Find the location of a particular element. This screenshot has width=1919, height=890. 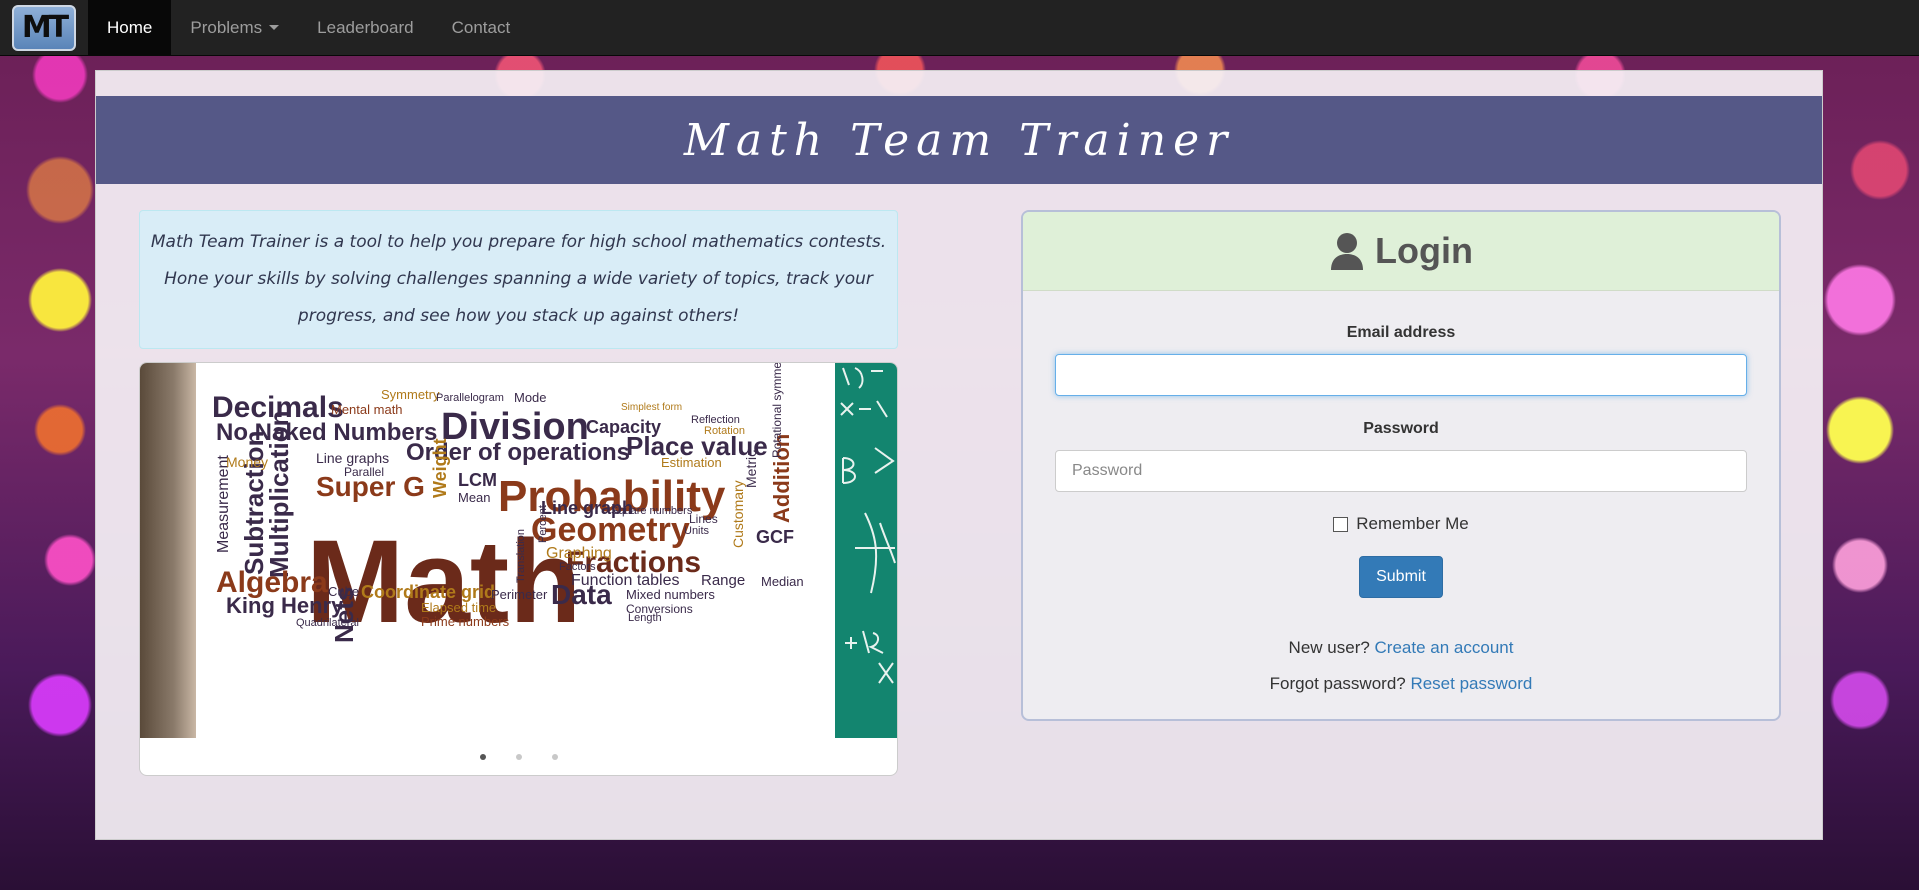

email-label: Email address is located at coordinates (1401, 332).